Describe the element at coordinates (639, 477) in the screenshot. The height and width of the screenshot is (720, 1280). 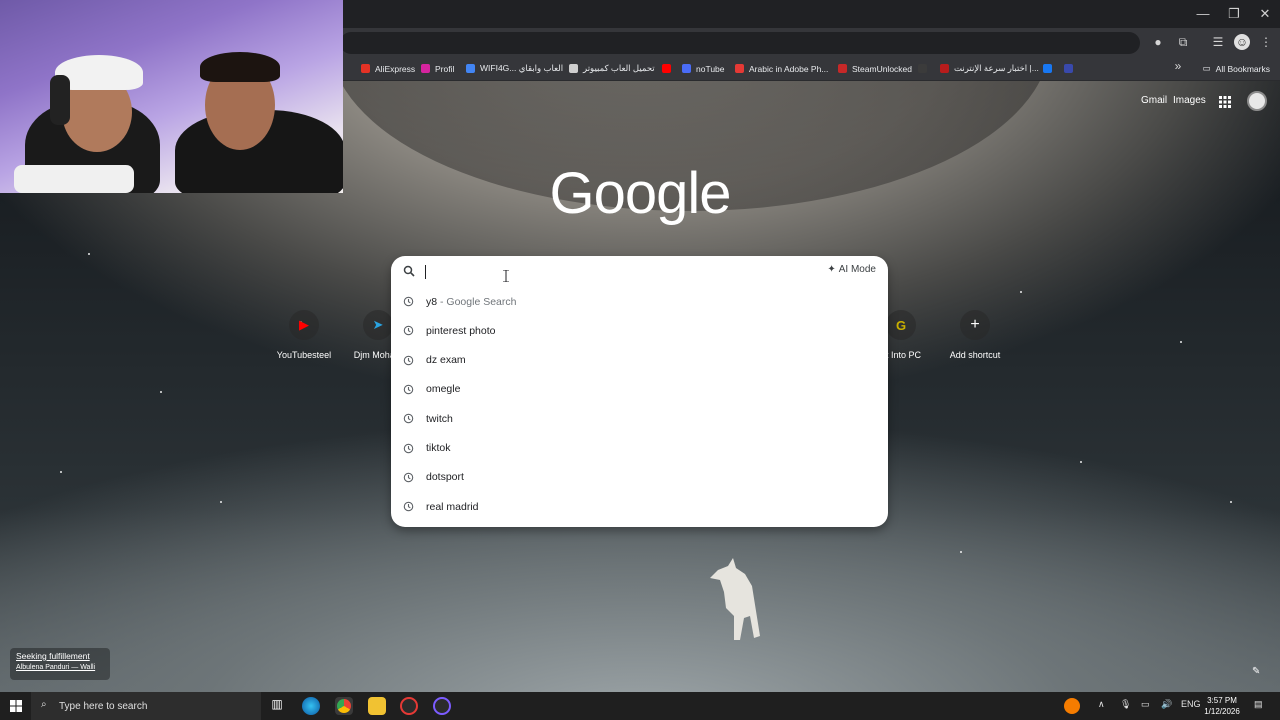
I see `search-suggestion: dotsport` at that location.